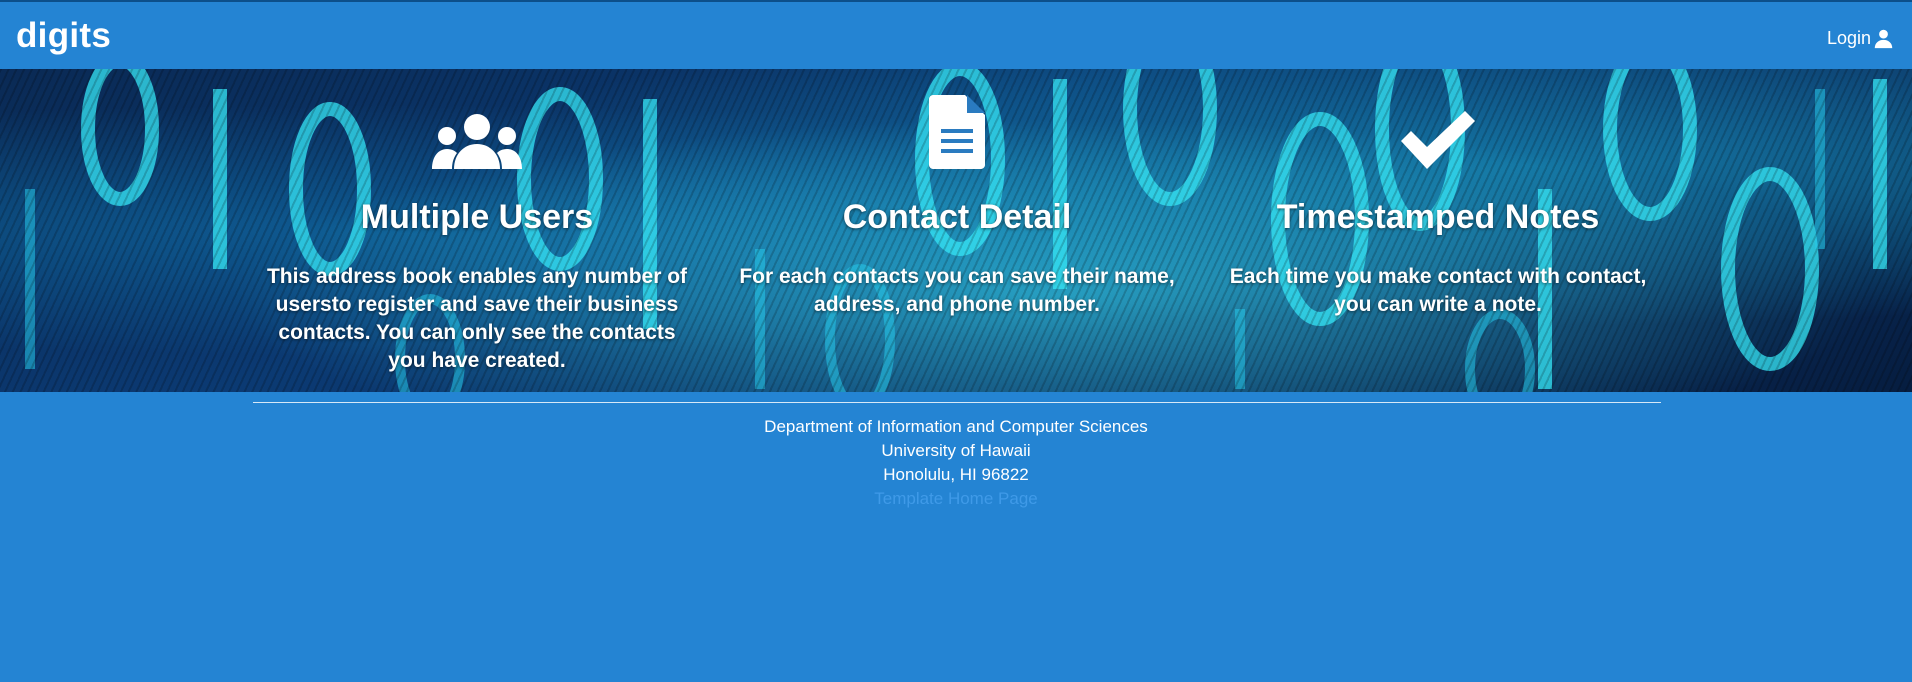  I want to click on feature-title: Timestamped Notes, so click(1438, 217).